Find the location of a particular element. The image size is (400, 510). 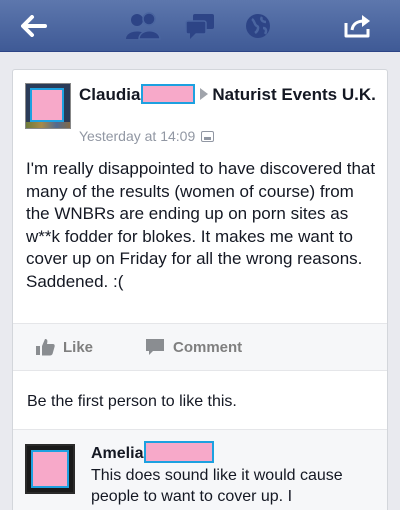

friend-requests-button is located at coordinates (143, 26).